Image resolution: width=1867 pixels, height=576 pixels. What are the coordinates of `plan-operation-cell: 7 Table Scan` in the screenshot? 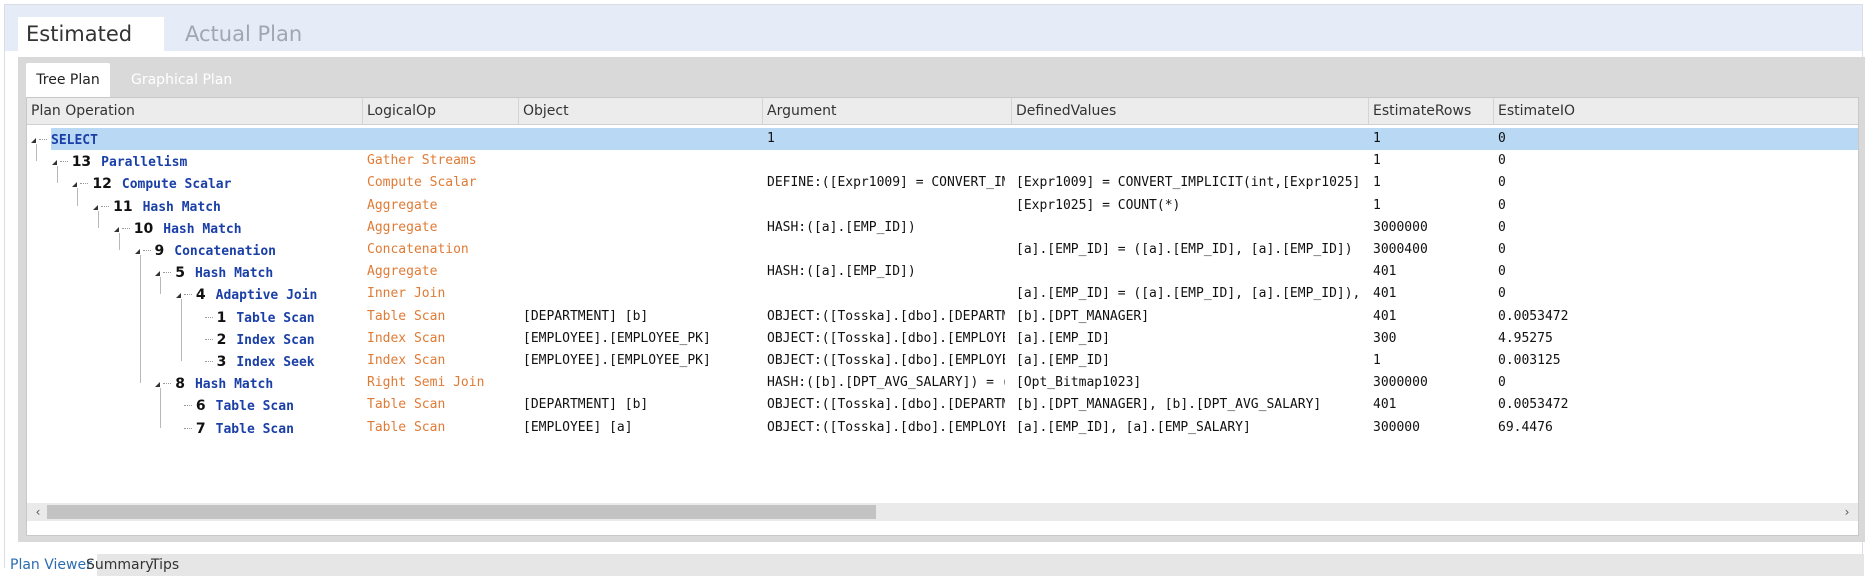 It's located at (235, 428).